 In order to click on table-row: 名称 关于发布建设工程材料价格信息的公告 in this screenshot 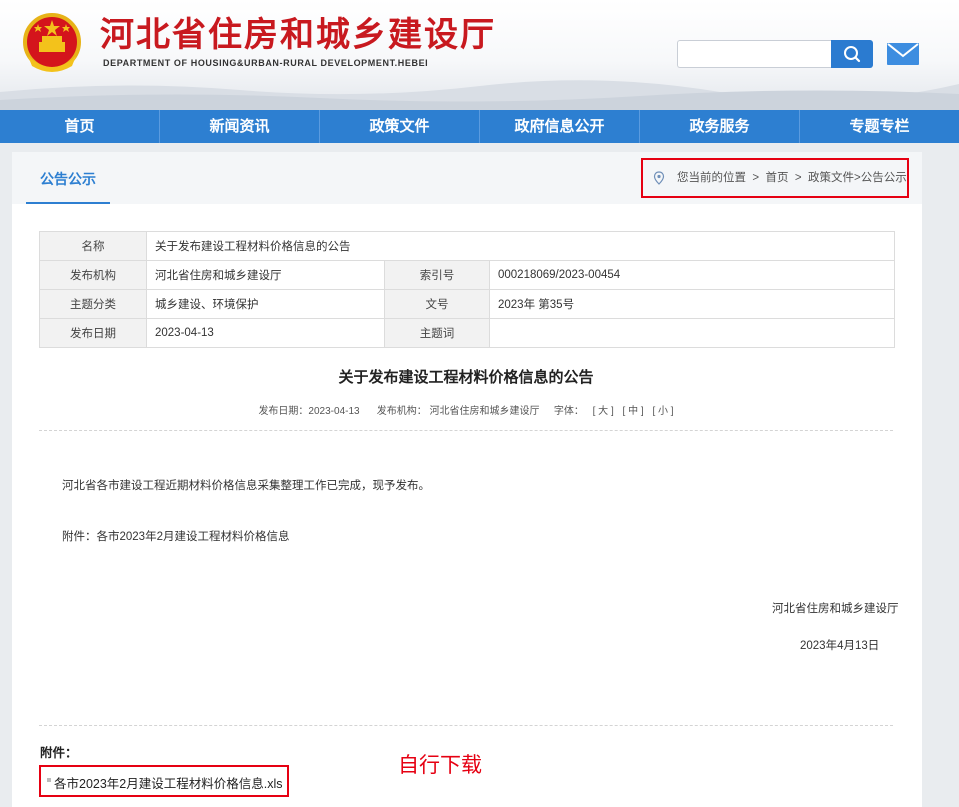, I will do `click(467, 246)`.